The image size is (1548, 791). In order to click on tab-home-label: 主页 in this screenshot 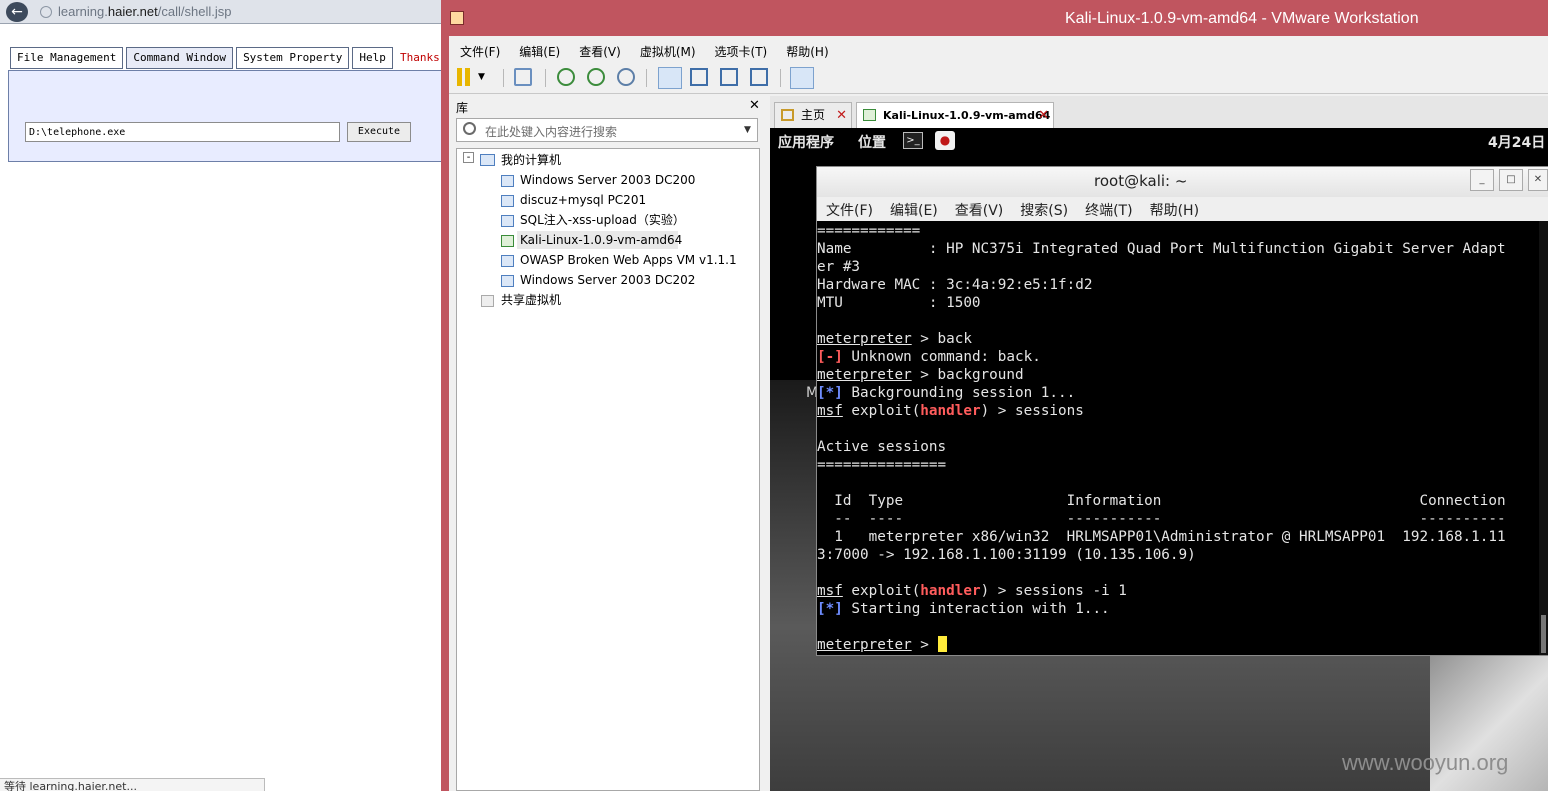, I will do `click(813, 115)`.